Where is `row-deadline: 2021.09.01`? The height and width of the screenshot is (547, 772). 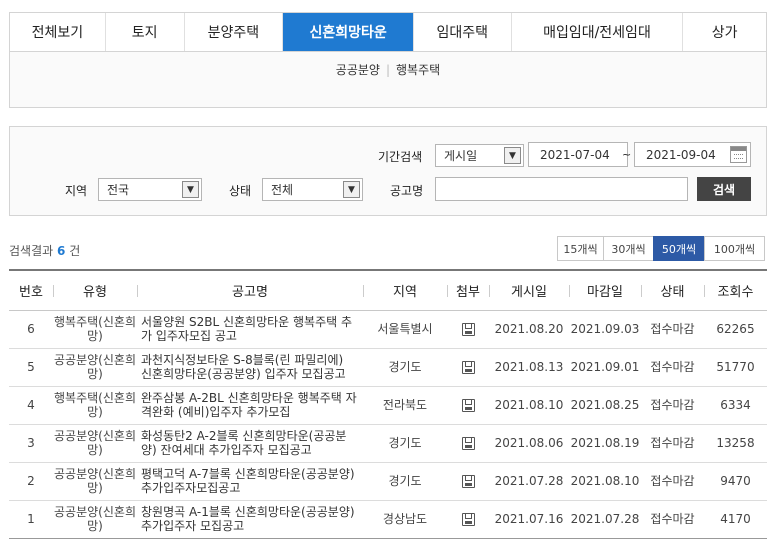 row-deadline: 2021.09.01 is located at coordinates (605, 367).